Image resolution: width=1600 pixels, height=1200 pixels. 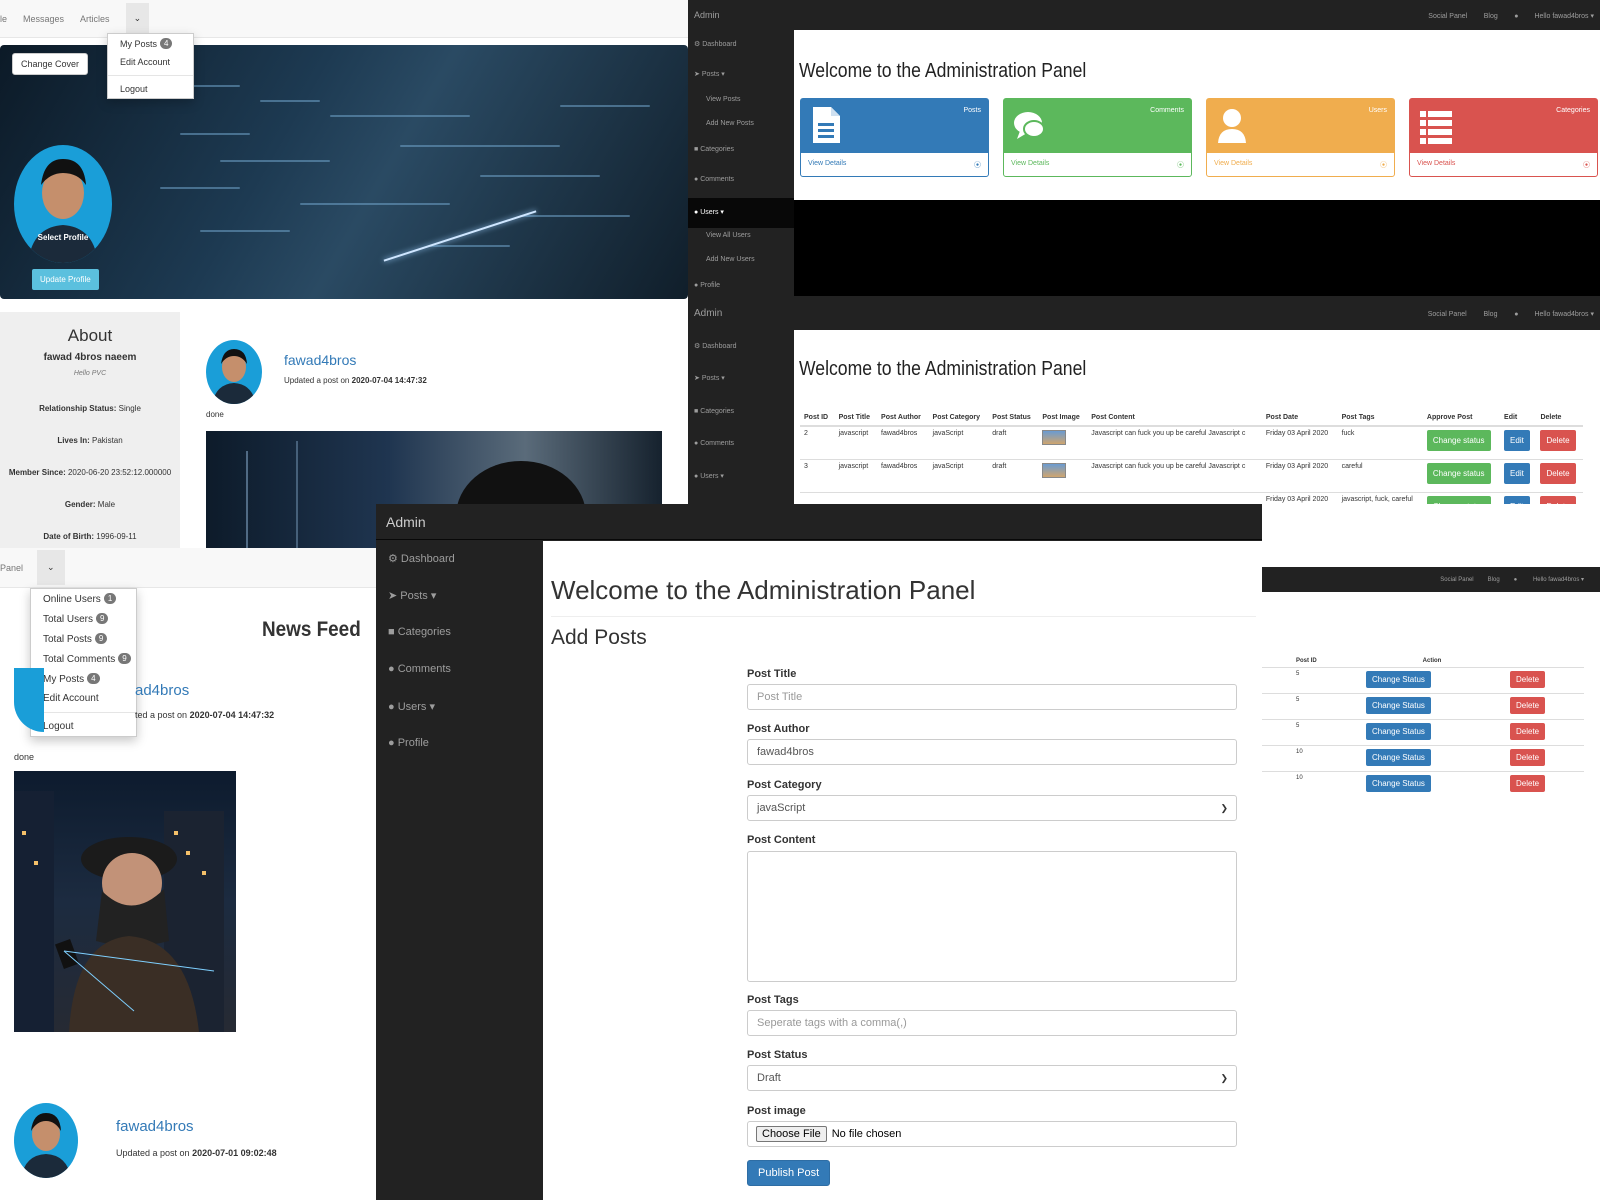 I want to click on sidebar-item-add-users: Add New Users, so click(x=730, y=259).